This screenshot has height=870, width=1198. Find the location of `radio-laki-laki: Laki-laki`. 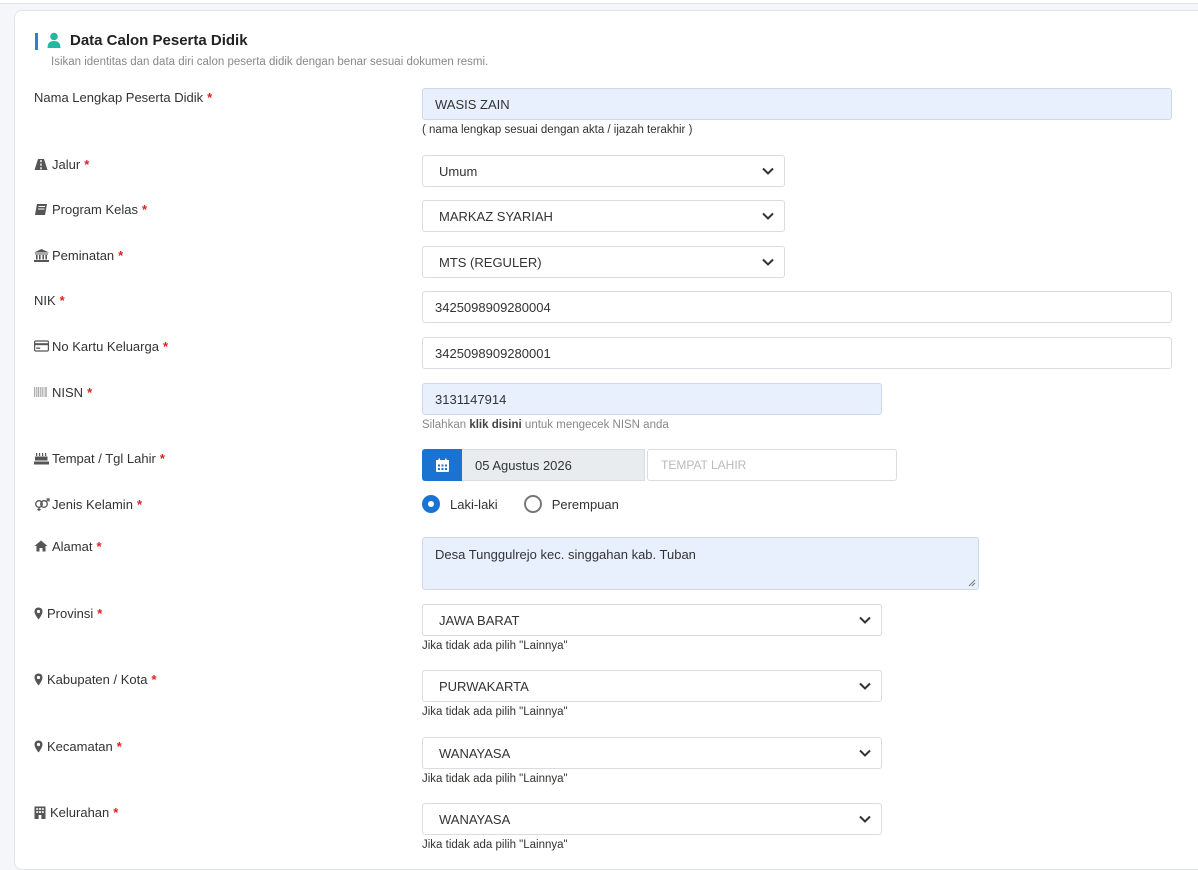

radio-laki-laki: Laki-laki is located at coordinates (460, 504).